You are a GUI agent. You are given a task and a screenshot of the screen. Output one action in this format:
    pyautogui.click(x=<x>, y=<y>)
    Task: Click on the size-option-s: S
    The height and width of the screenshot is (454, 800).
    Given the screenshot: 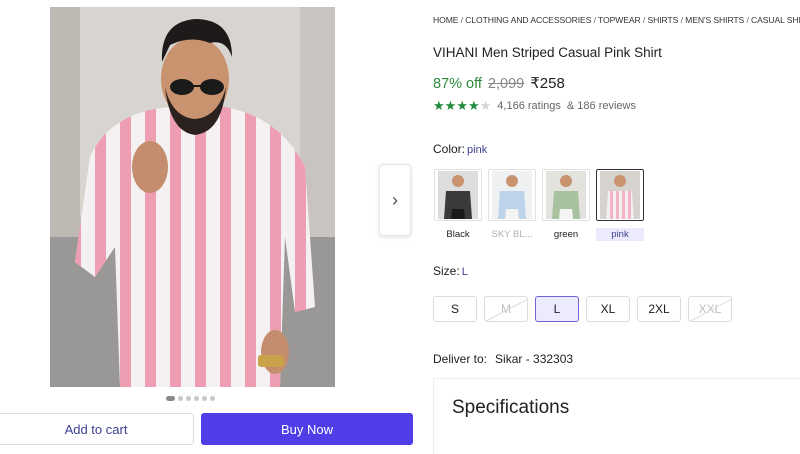 What is the action you would take?
    pyautogui.click(x=455, y=309)
    